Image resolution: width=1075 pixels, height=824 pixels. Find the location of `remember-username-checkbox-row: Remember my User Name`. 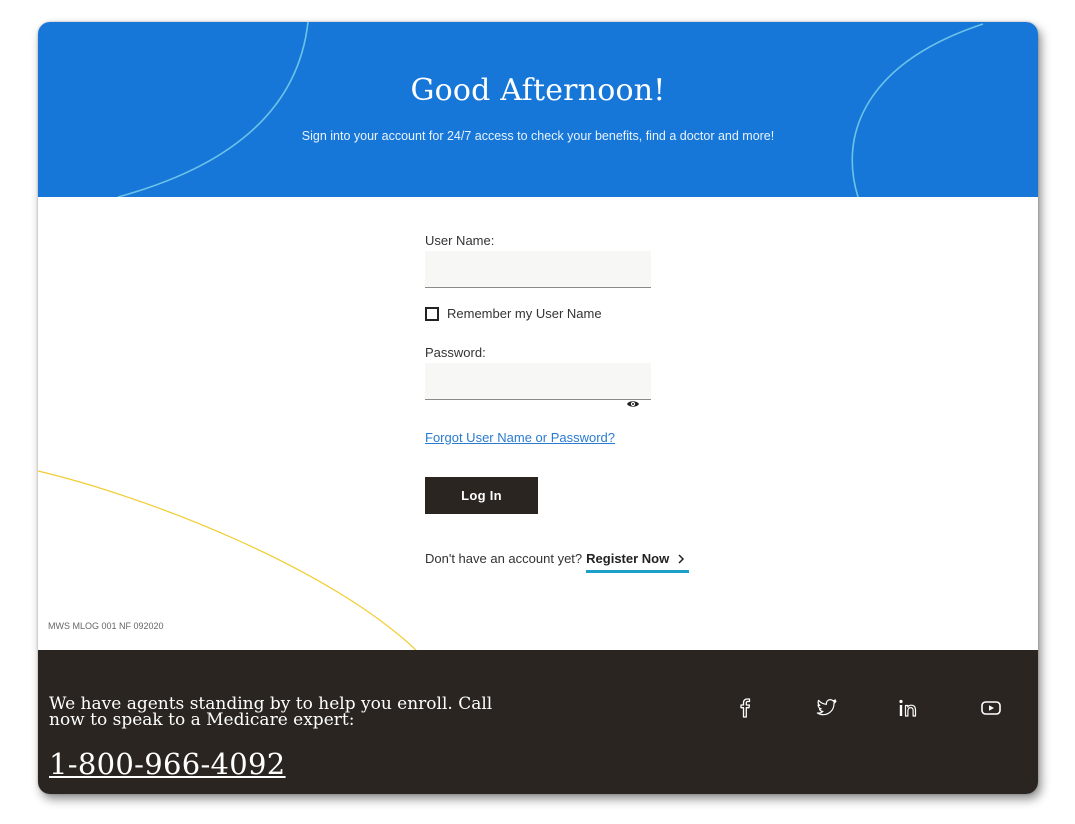

remember-username-checkbox-row: Remember my User Name is located at coordinates (513, 313).